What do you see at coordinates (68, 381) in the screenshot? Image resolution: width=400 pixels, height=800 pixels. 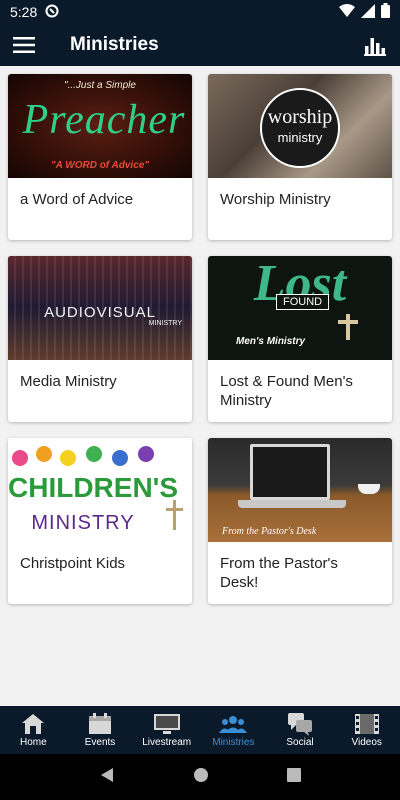 I see `ministry-label: Media Ministry` at bounding box center [68, 381].